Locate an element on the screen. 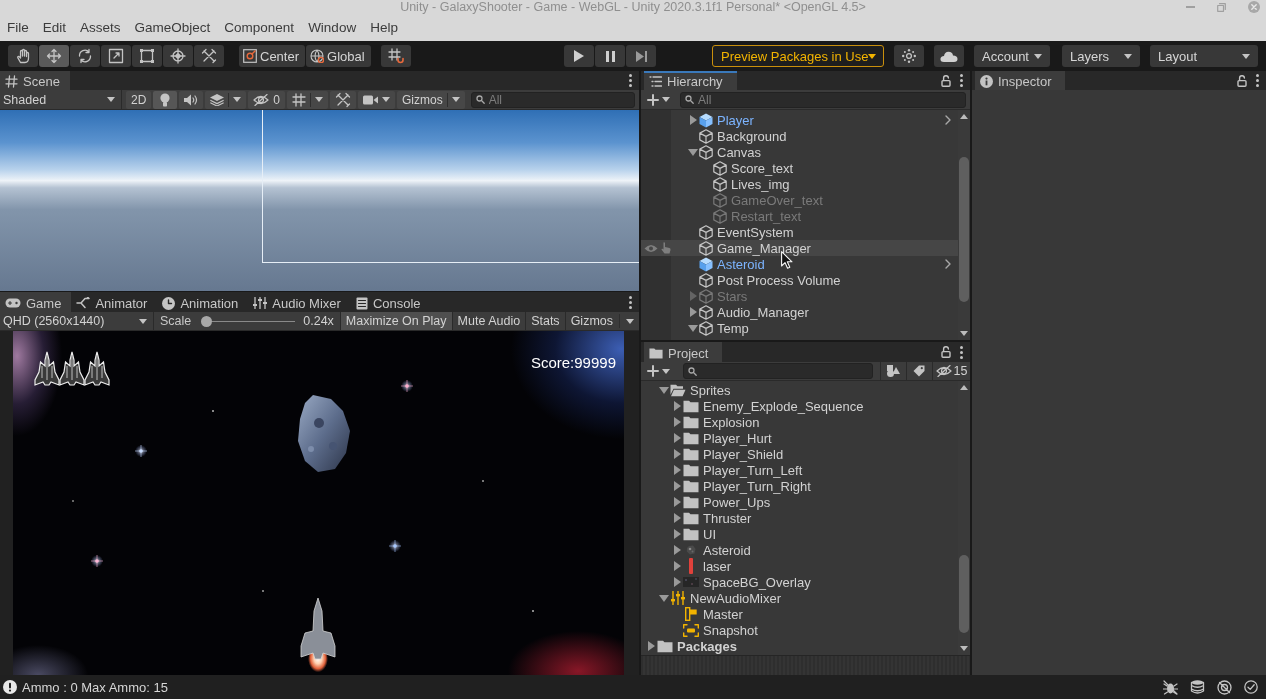 This screenshot has width=1266, height=699. play-button is located at coordinates (579, 56).